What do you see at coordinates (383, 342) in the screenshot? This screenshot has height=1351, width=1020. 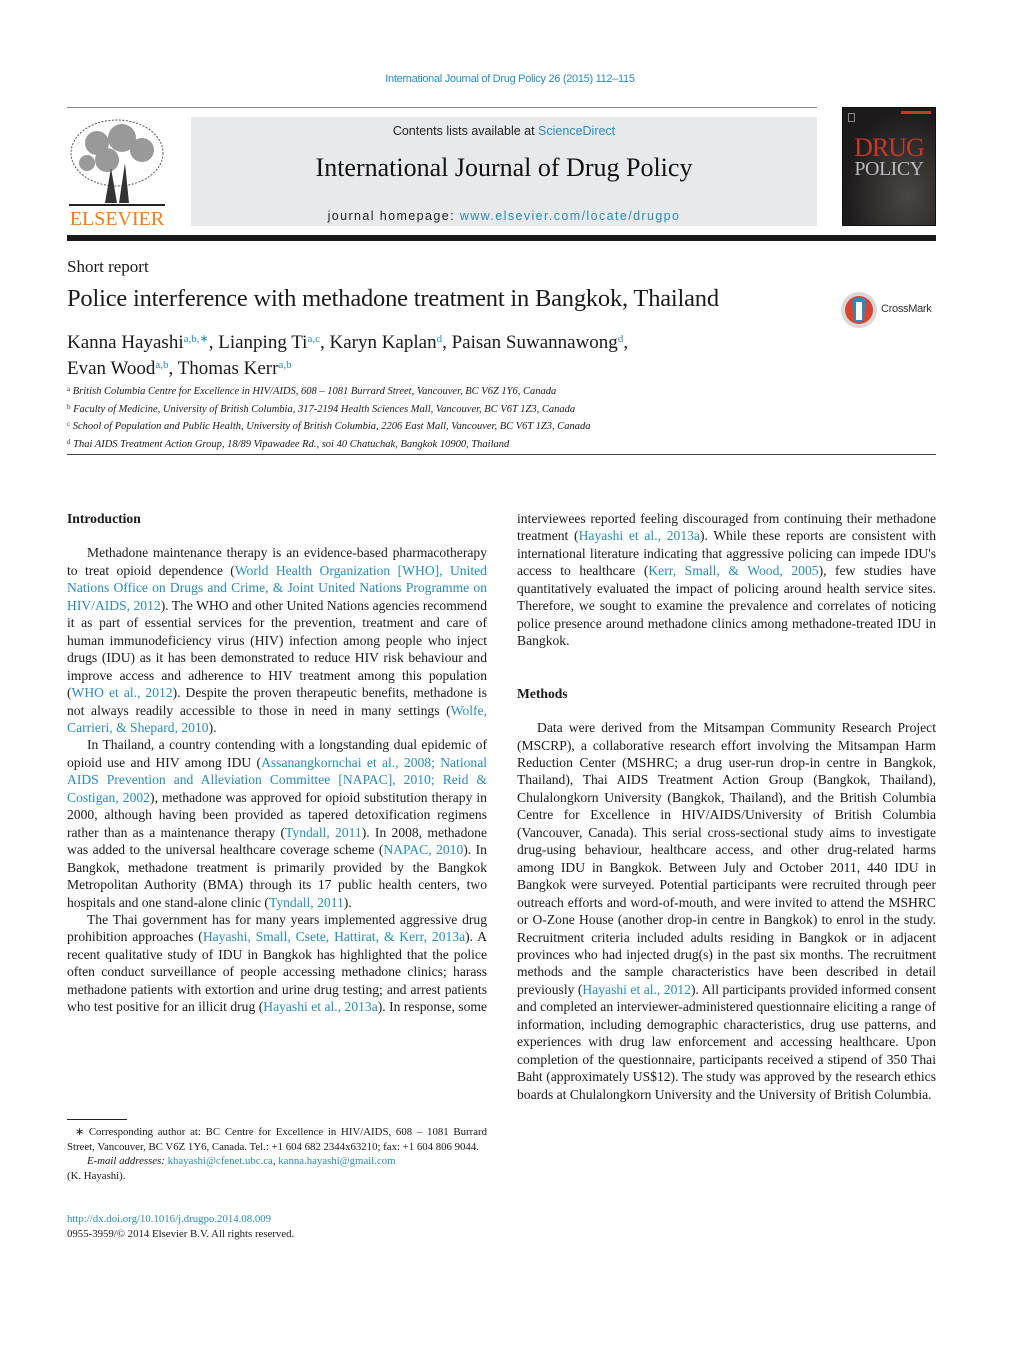 I see `author-name: Karyn Kaplan` at bounding box center [383, 342].